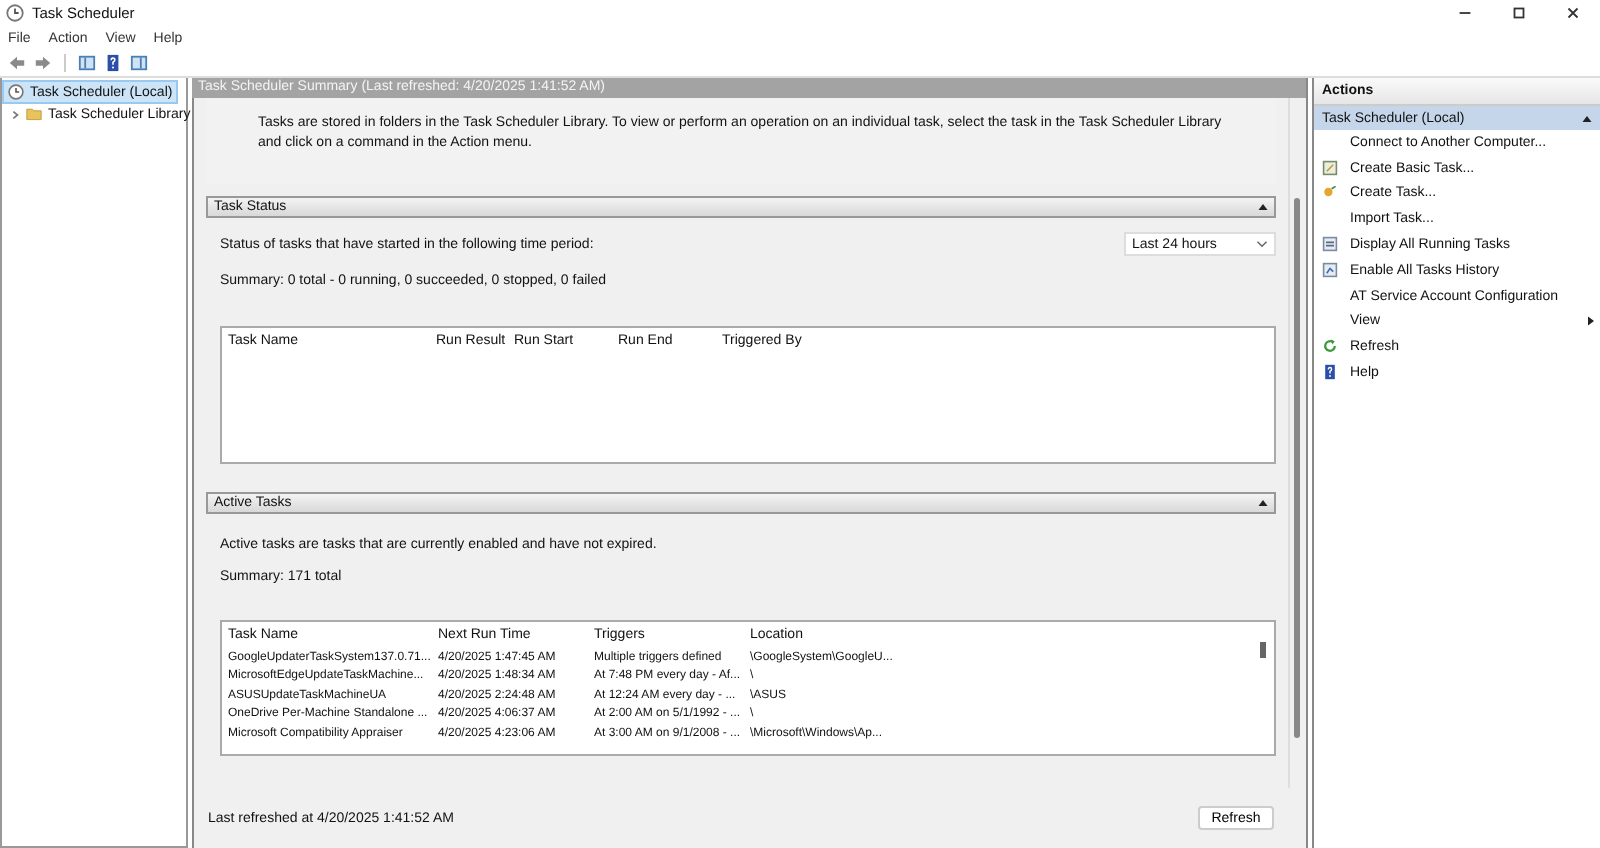 The height and width of the screenshot is (848, 1600). What do you see at coordinates (1519, 13) in the screenshot?
I see `maximize-icon` at bounding box center [1519, 13].